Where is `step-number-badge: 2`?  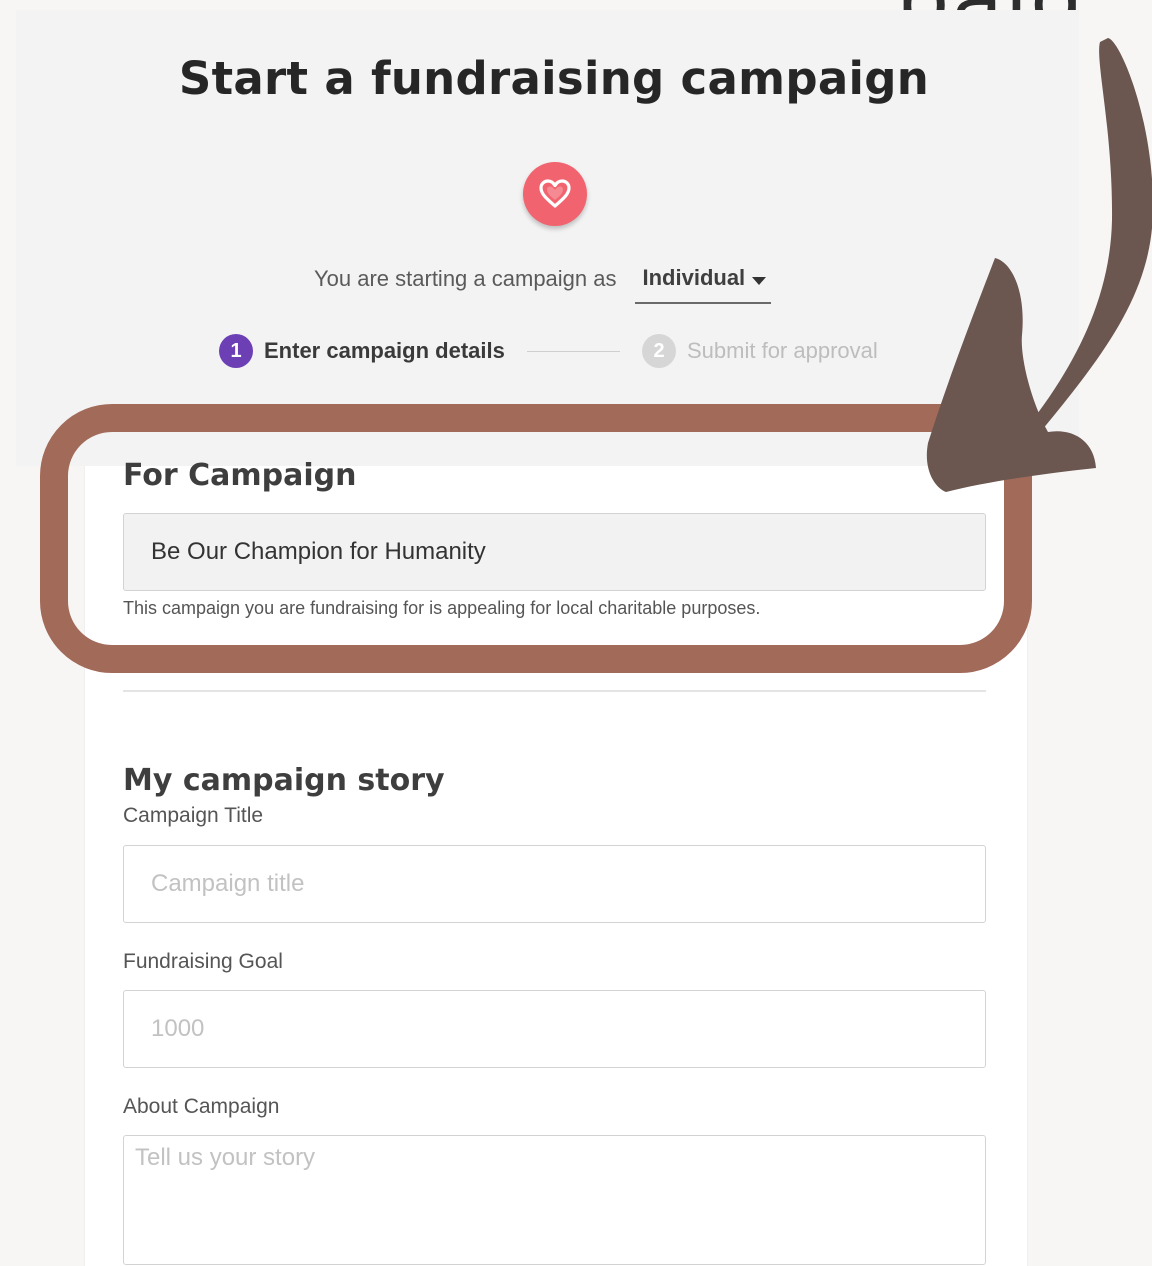
step-number-badge: 2 is located at coordinates (659, 351).